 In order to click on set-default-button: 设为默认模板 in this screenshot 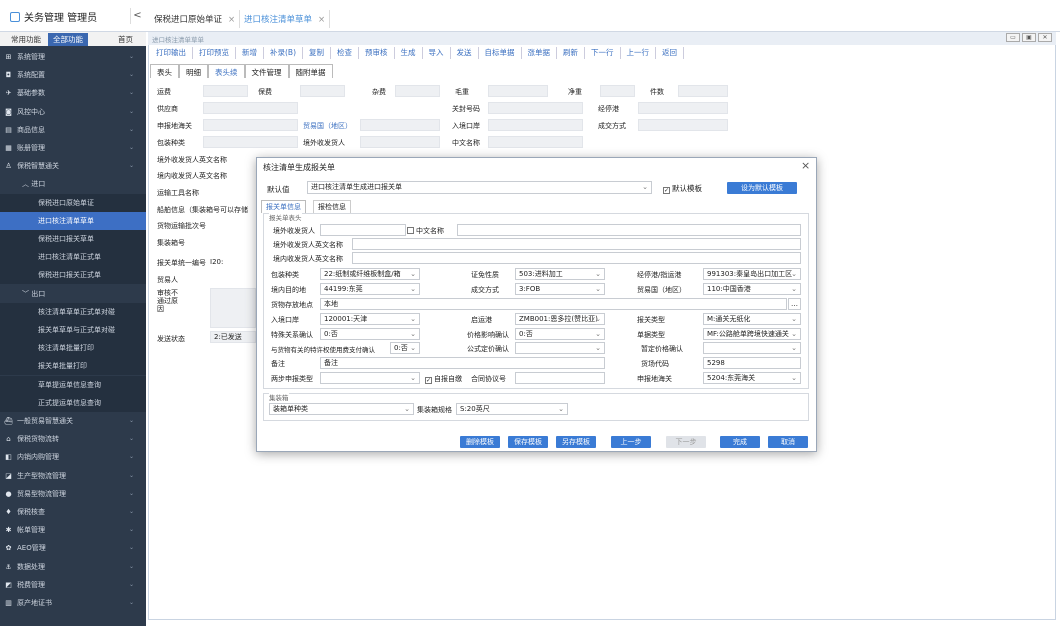, I will do `click(762, 188)`.